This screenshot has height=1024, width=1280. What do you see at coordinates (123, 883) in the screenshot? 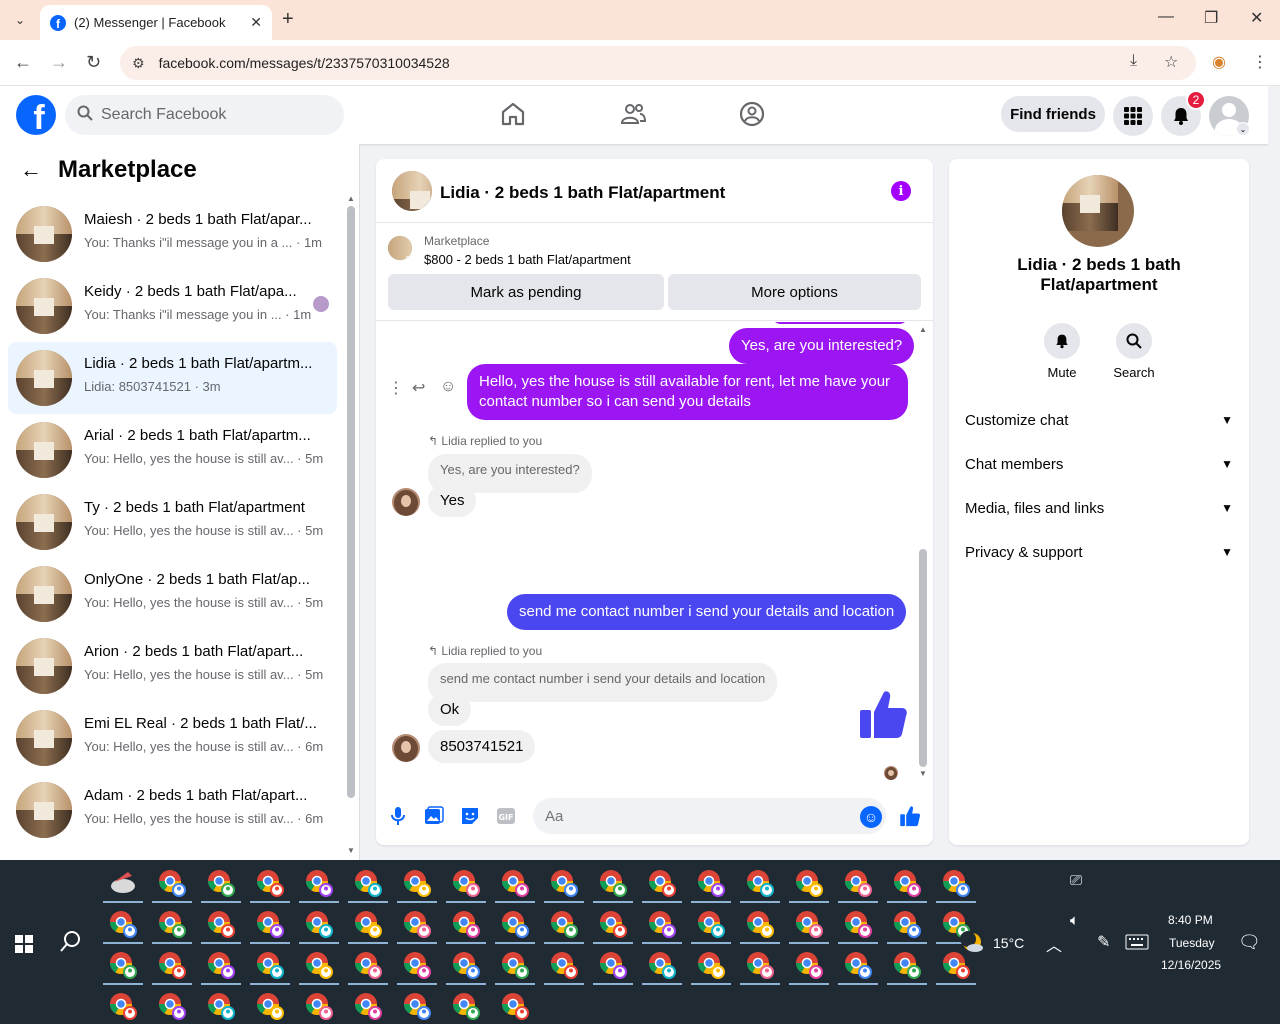
I see `taskbar-app-icon` at bounding box center [123, 883].